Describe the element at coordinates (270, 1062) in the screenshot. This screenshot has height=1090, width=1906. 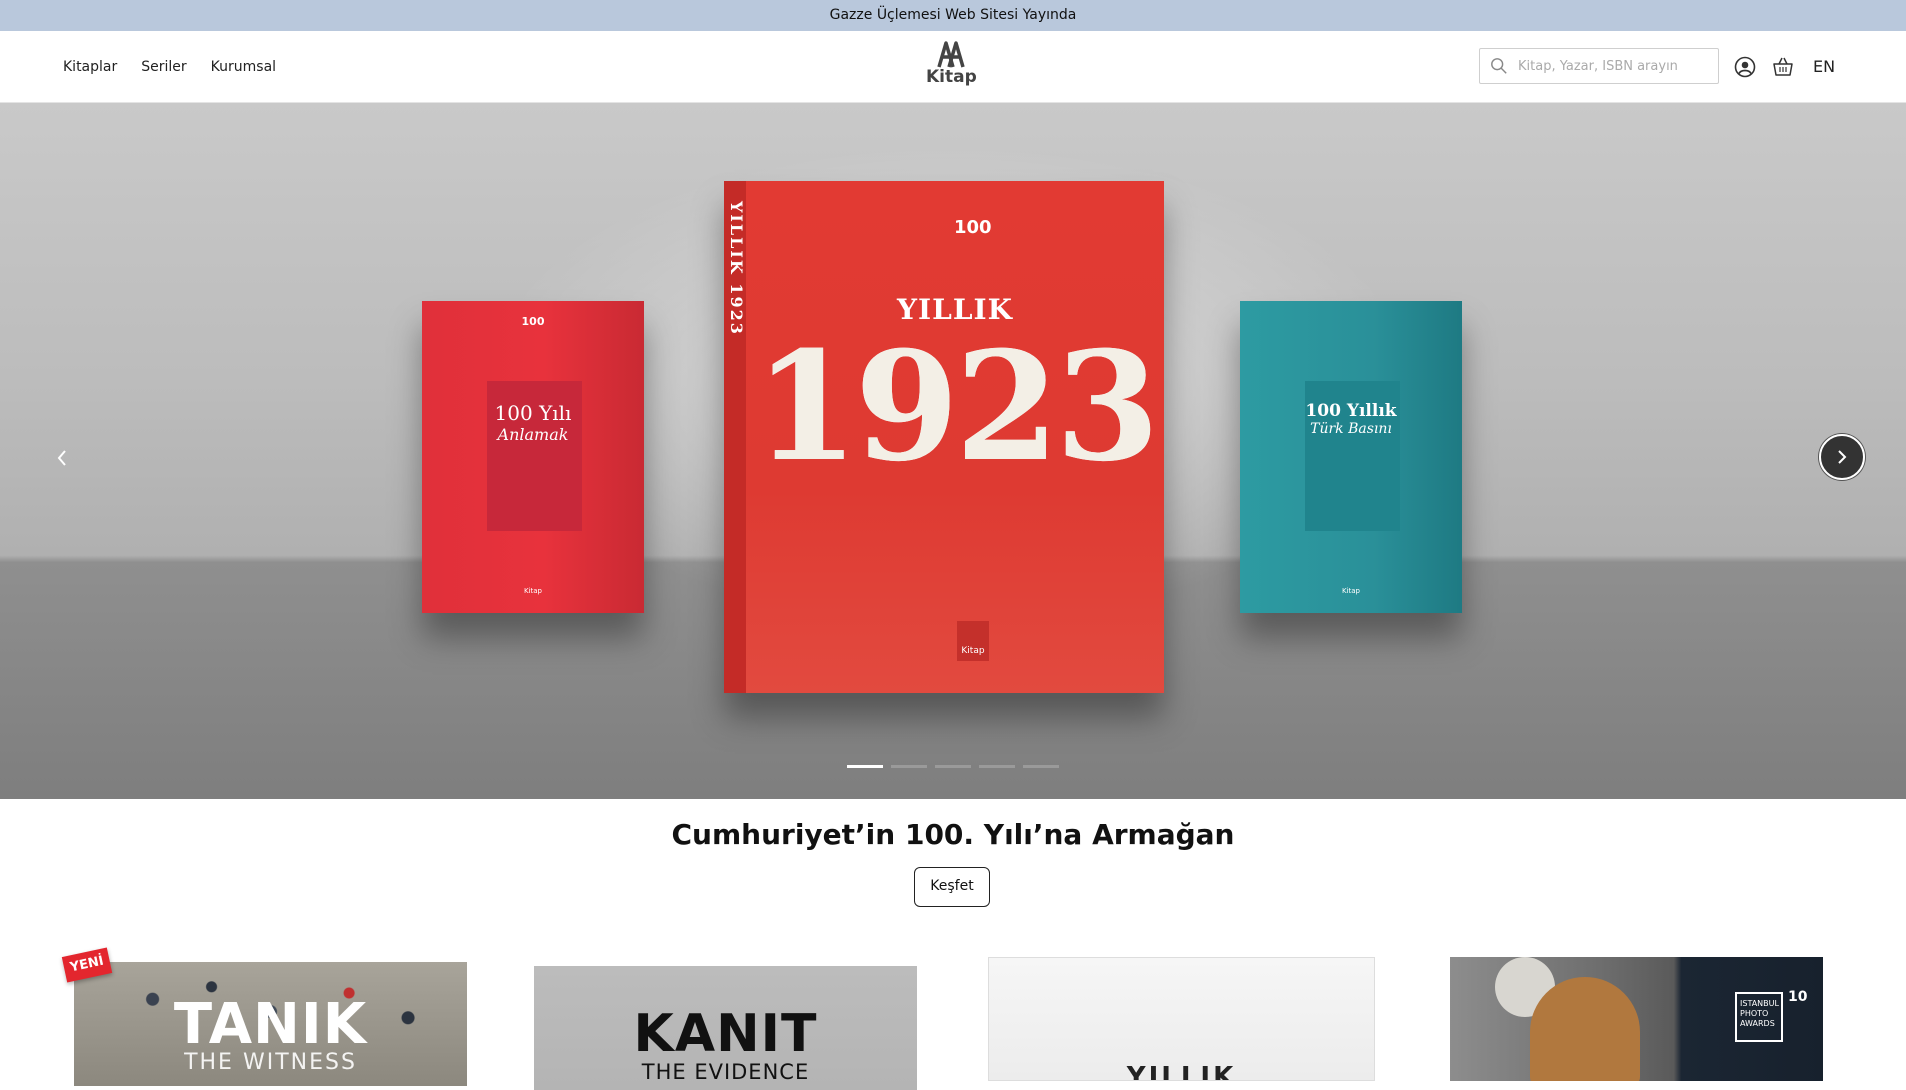
I see `book-card-subtitle: THE WITNESS` at that location.